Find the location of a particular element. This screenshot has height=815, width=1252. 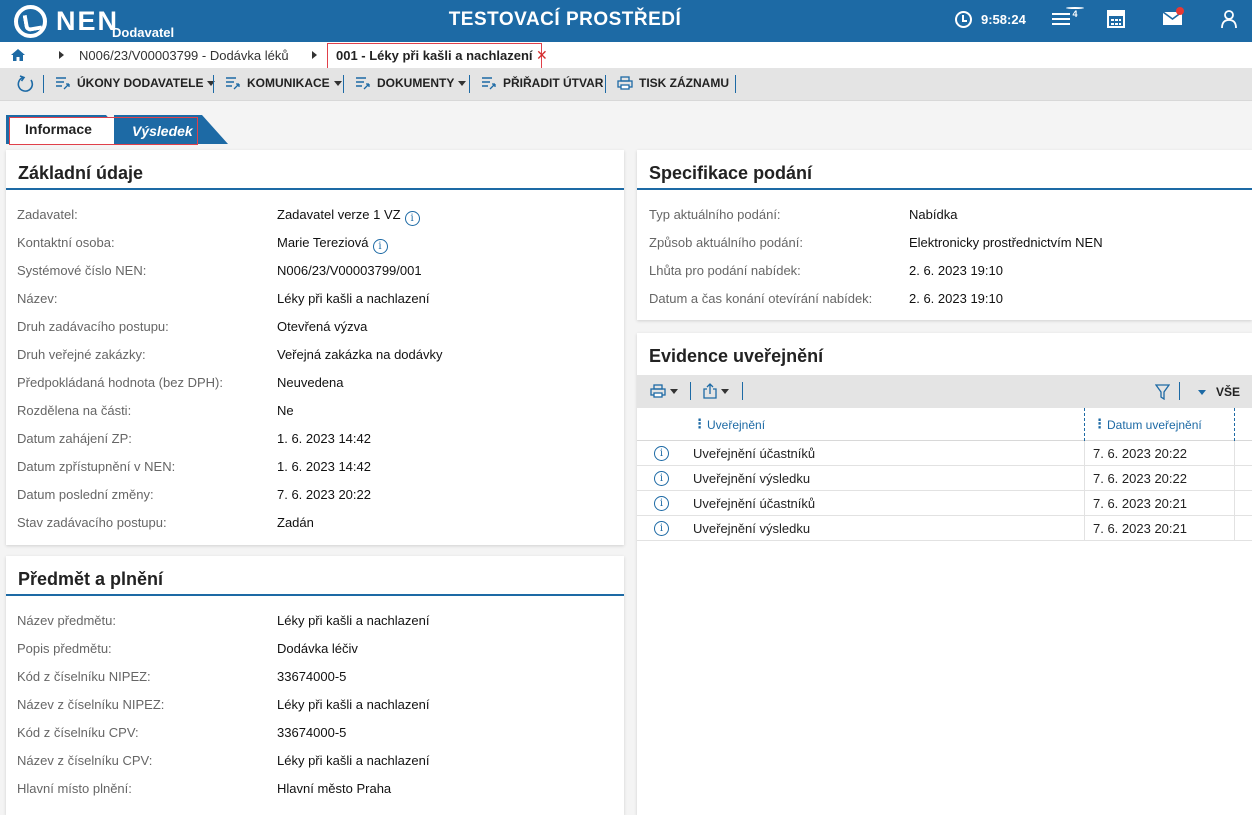

field-value: Dodávka léčiv is located at coordinates (317, 648).